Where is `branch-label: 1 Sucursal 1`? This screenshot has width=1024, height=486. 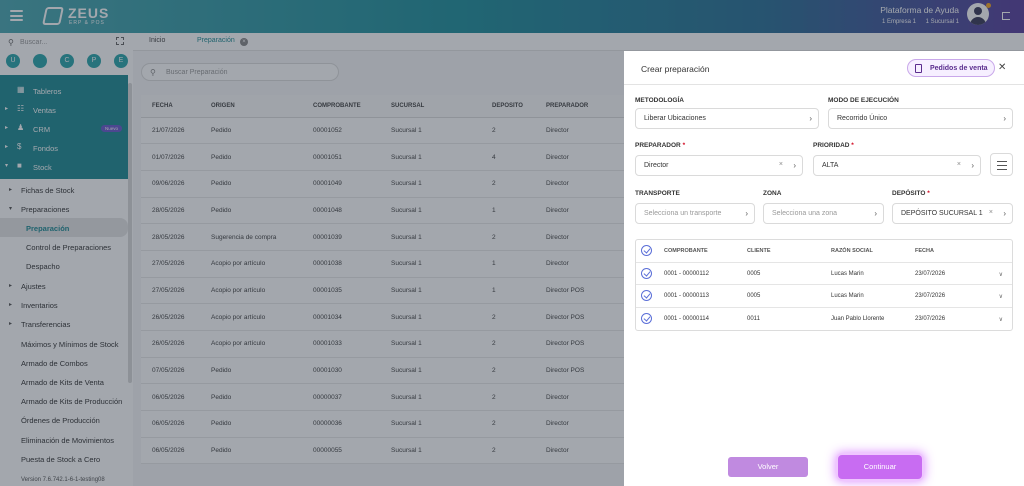 branch-label: 1 Sucursal 1 is located at coordinates (942, 22).